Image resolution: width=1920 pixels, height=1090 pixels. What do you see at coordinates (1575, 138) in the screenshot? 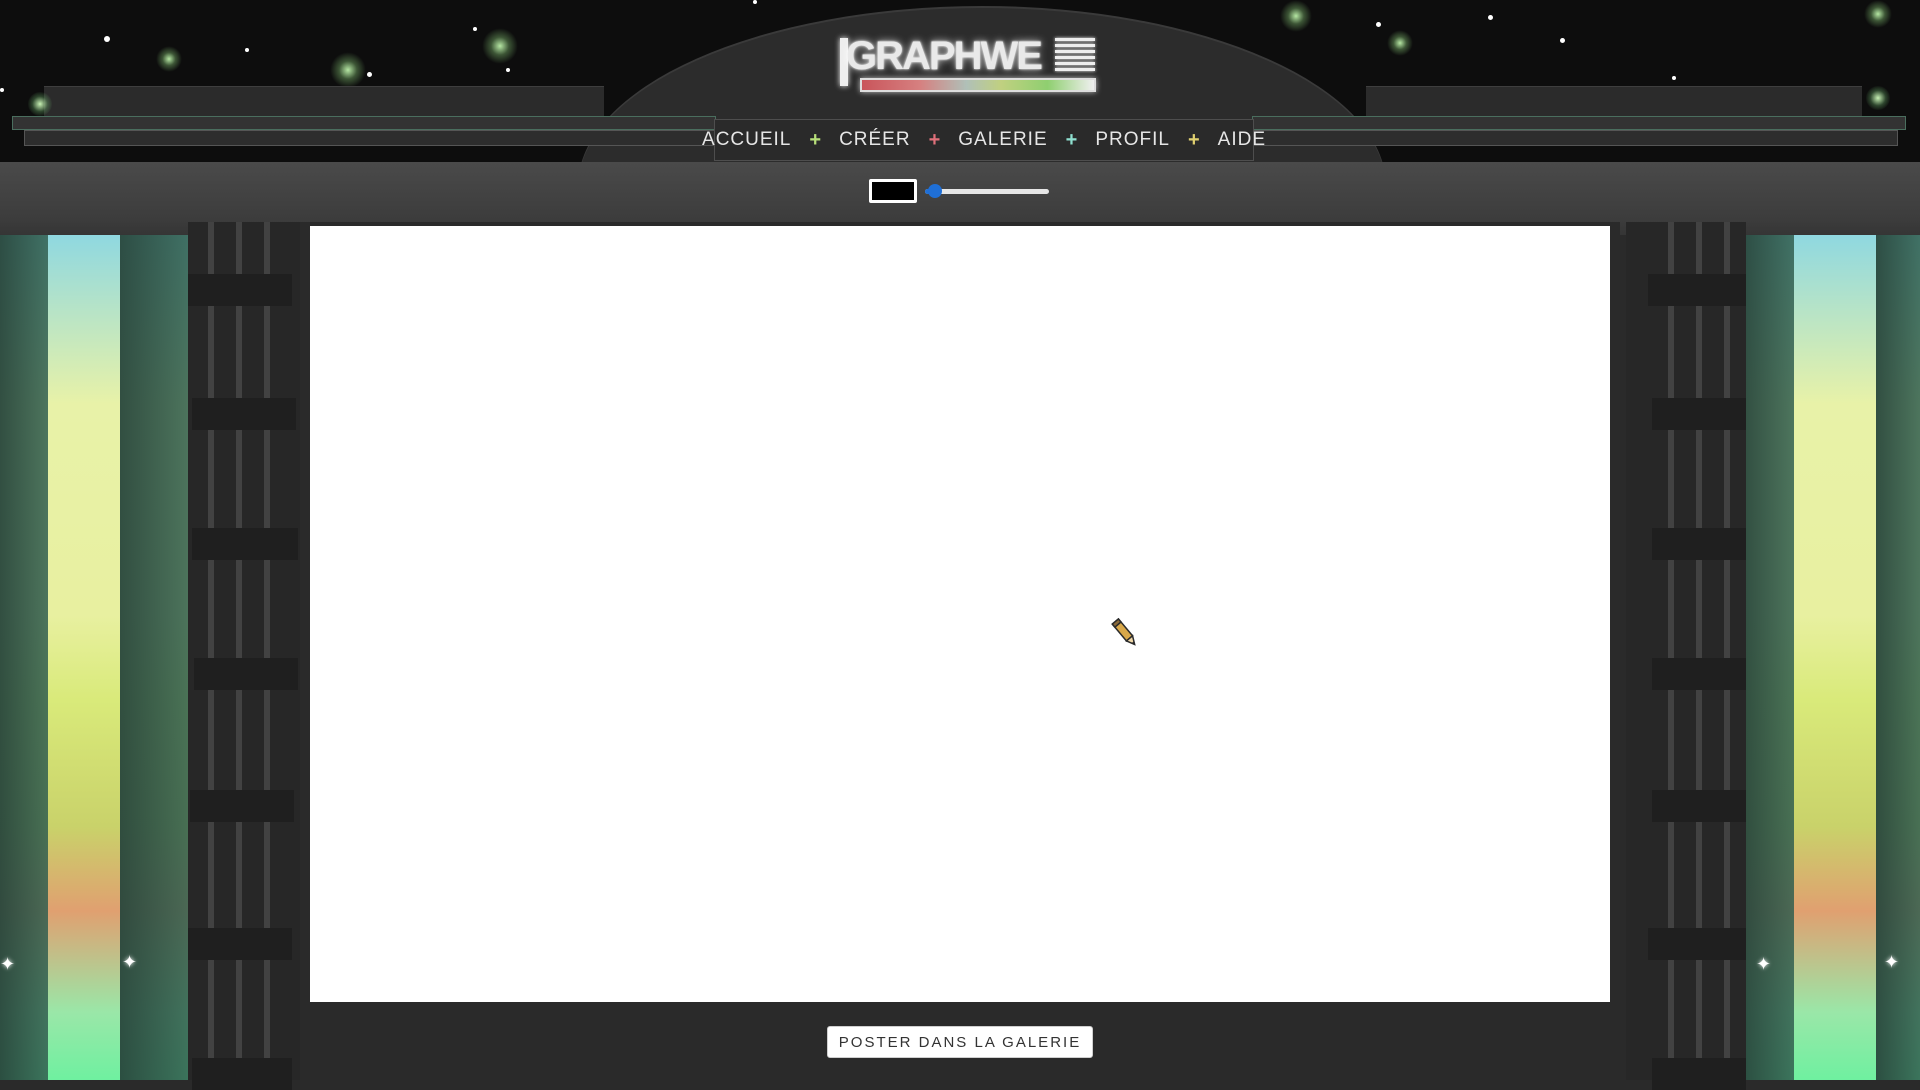
I see `header-ledge-right` at bounding box center [1575, 138].